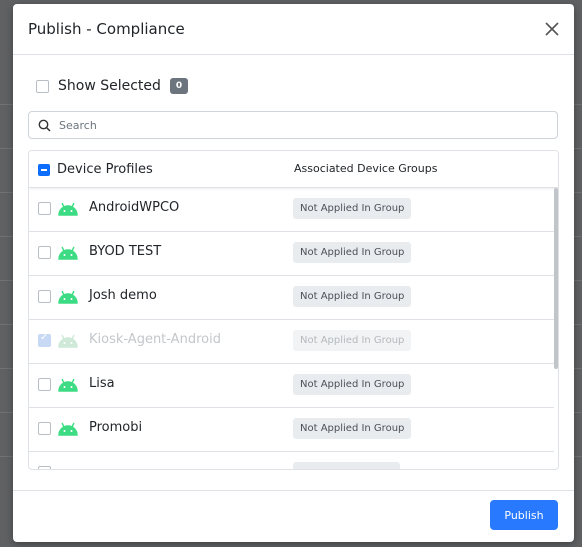 Image resolution: width=582 pixels, height=547 pixels. What do you see at coordinates (44, 125) in the screenshot?
I see `search-icon` at bounding box center [44, 125].